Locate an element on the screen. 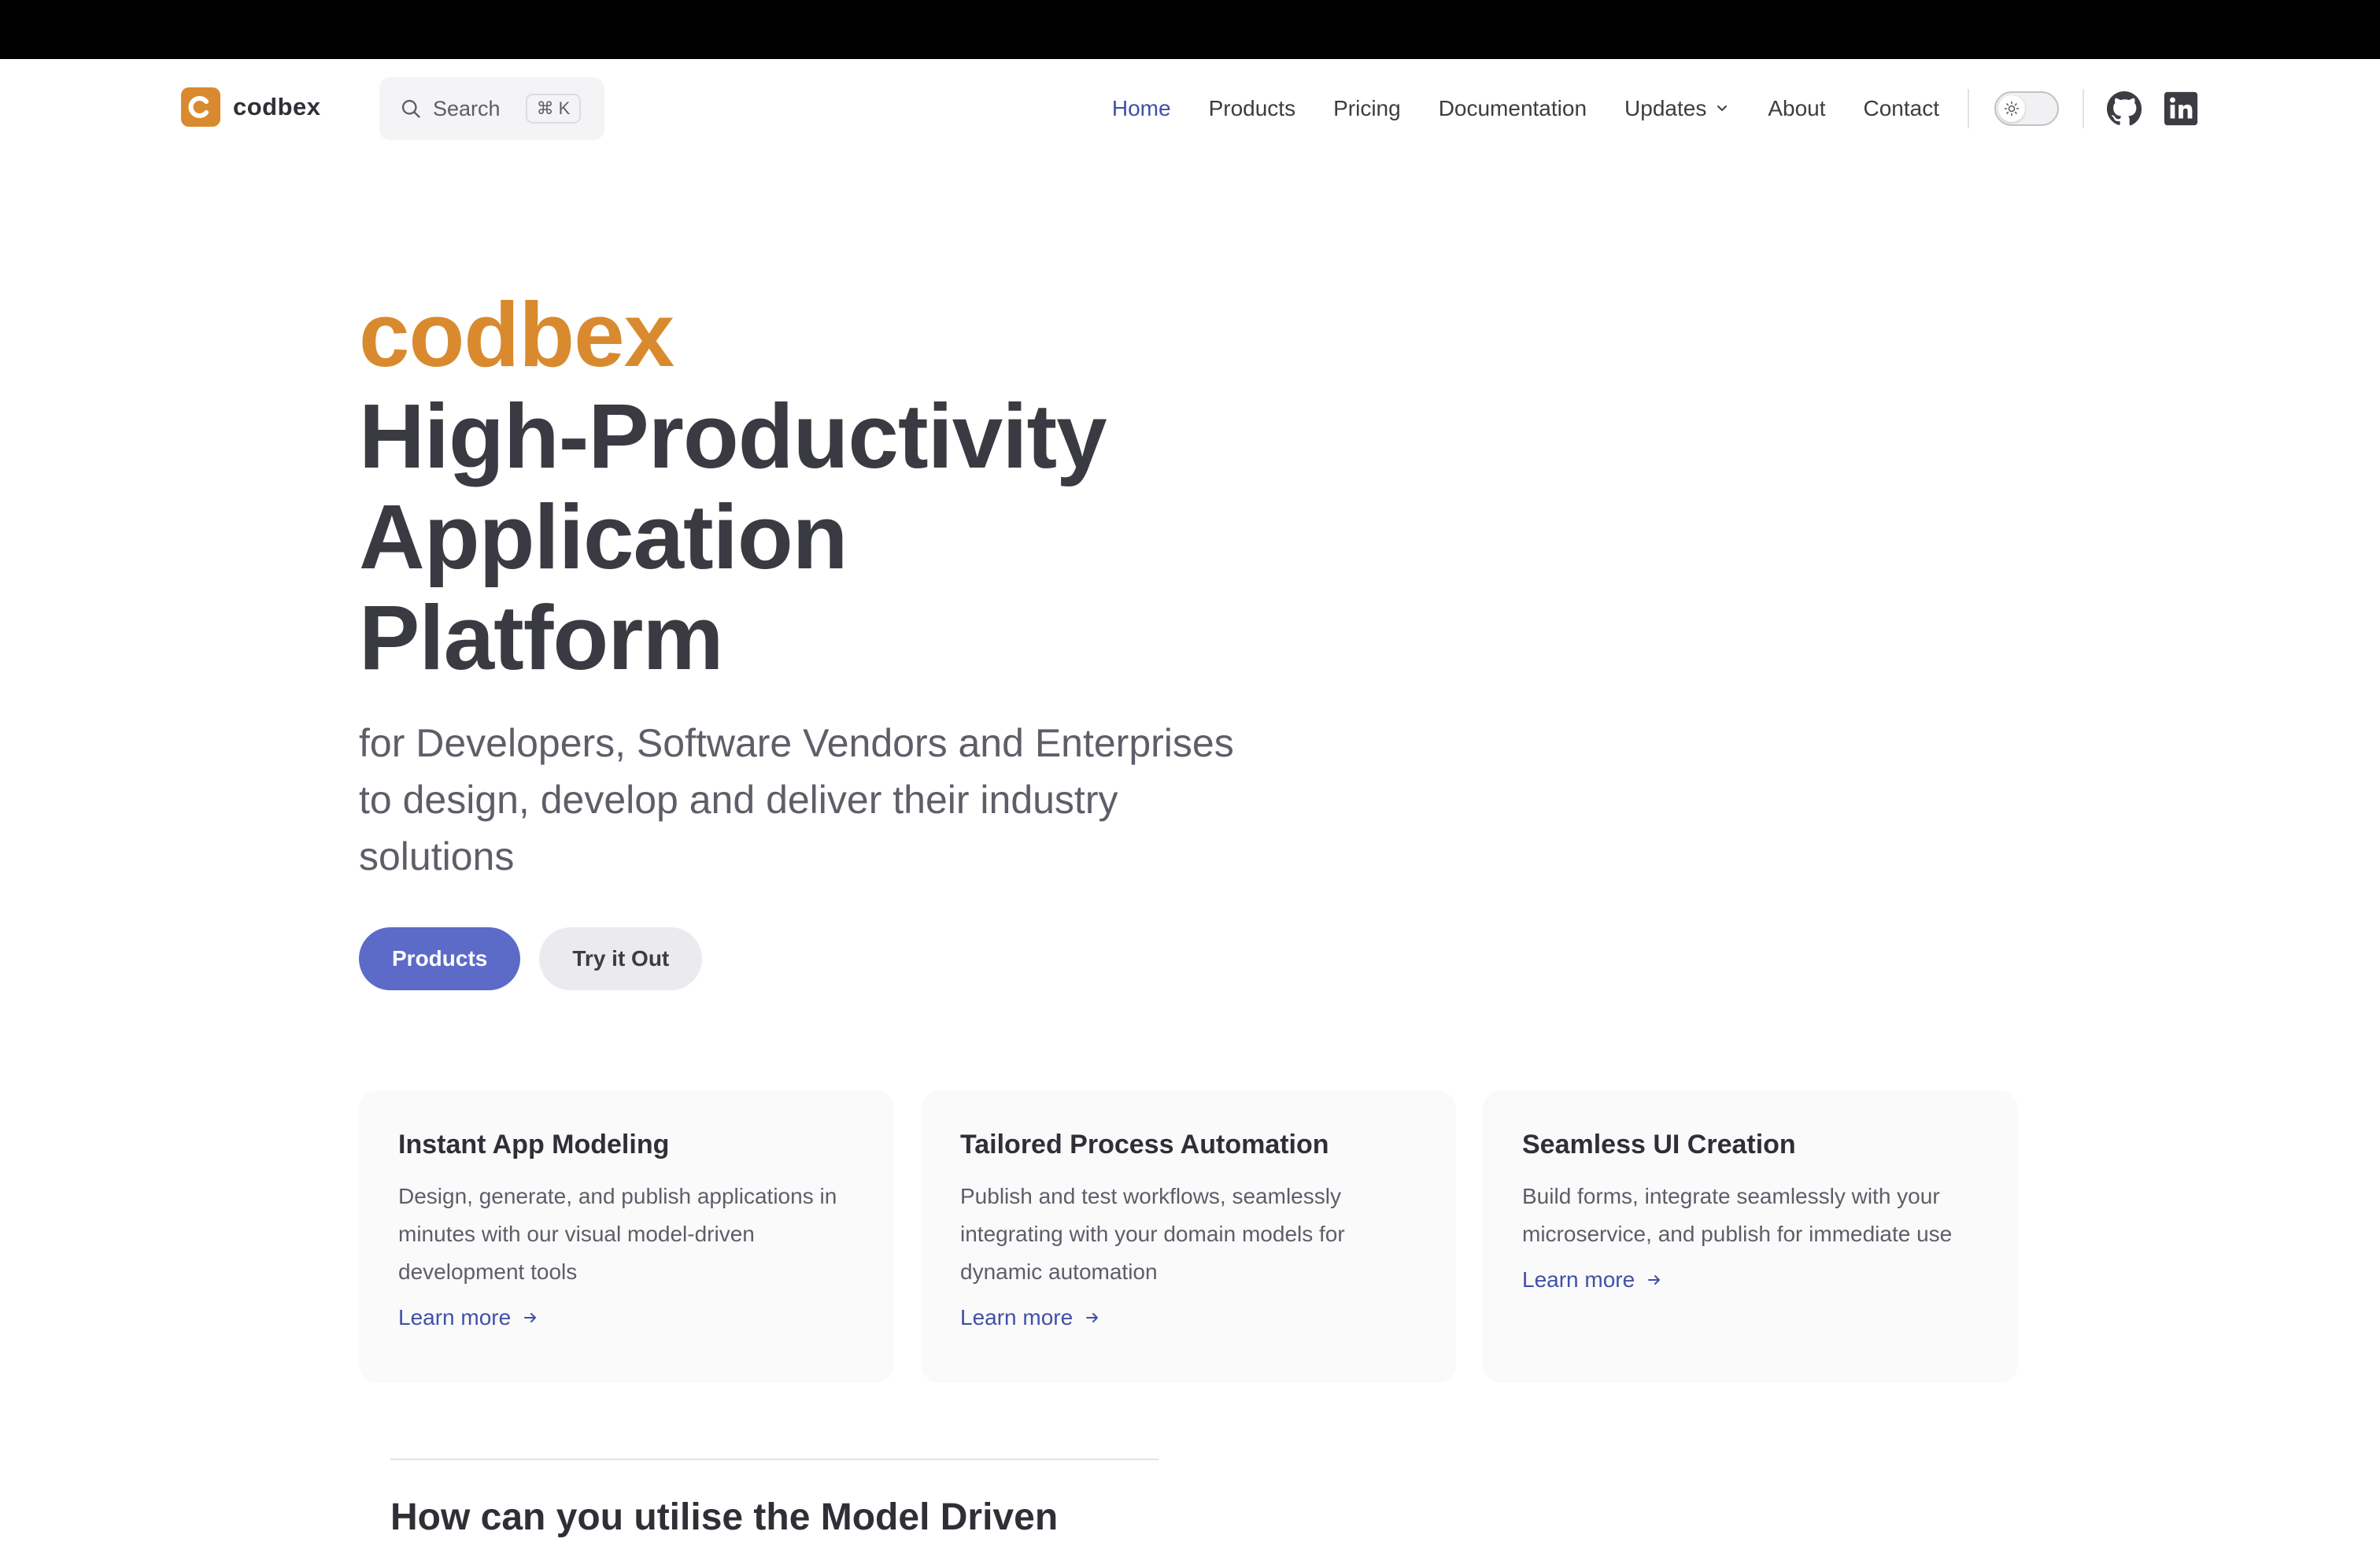 The image size is (2380, 1546). nav-documentation: Documentation is located at coordinates (1513, 108).